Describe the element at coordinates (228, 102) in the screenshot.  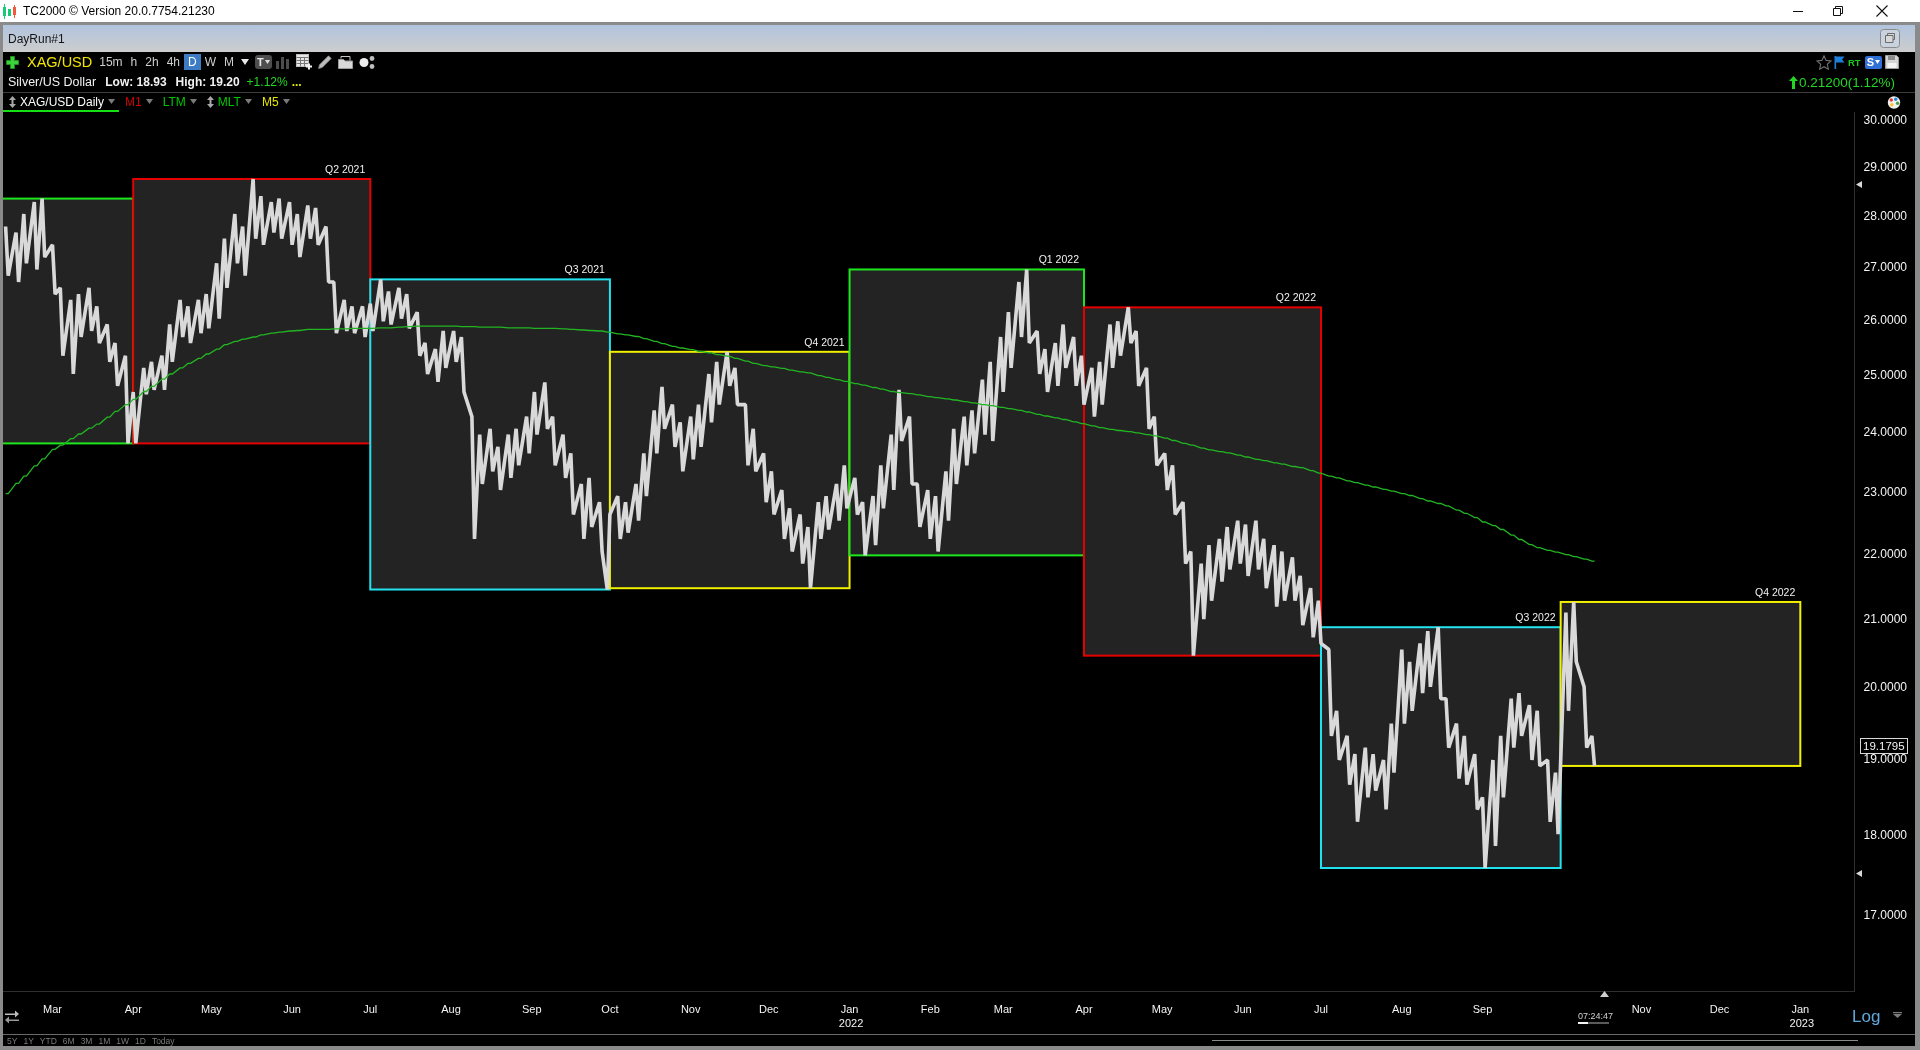
I see `indicator-tab: MLT` at that location.